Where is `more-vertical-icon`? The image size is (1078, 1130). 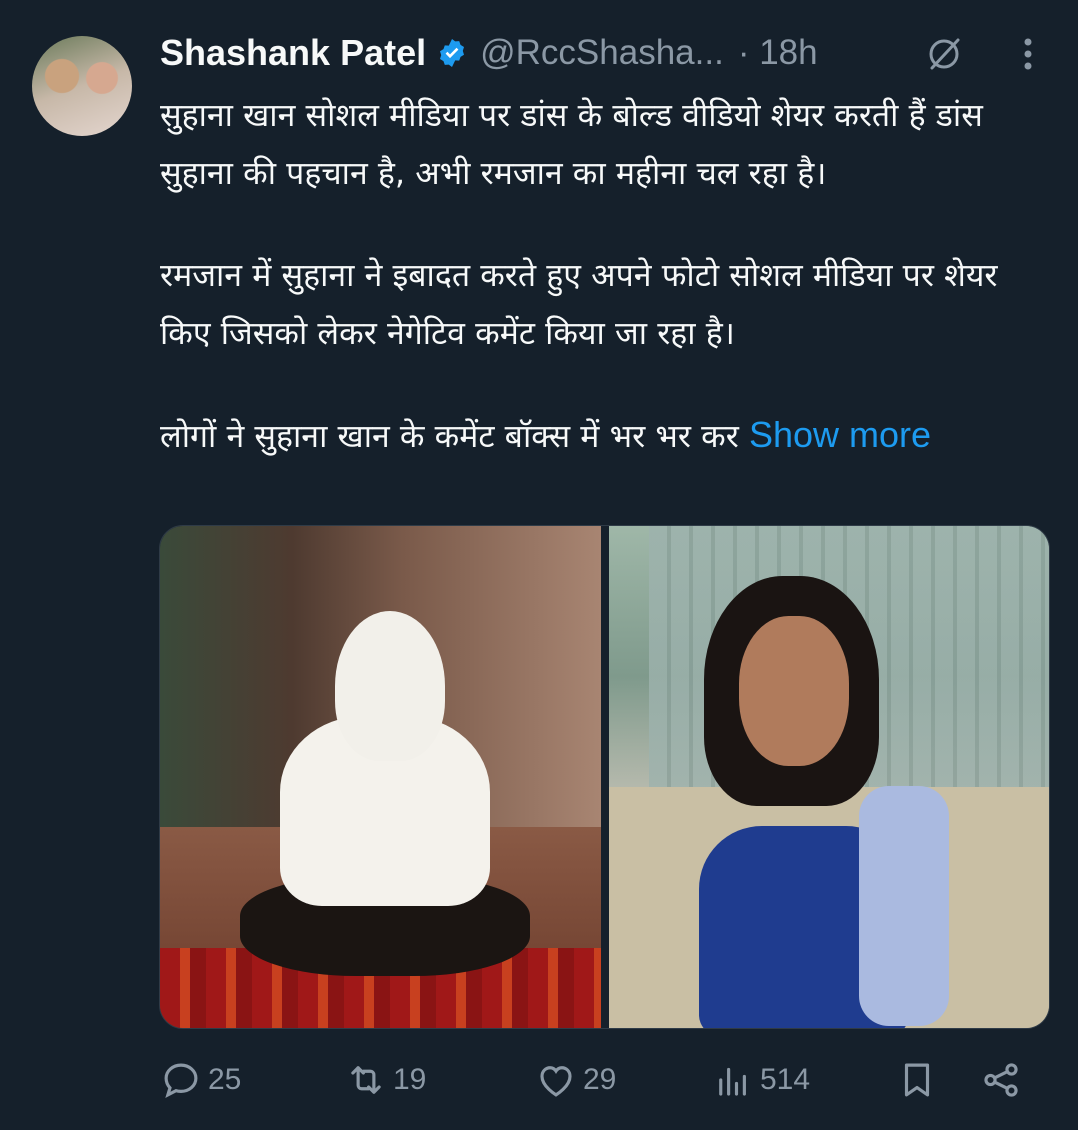 more-vertical-icon is located at coordinates (1028, 54).